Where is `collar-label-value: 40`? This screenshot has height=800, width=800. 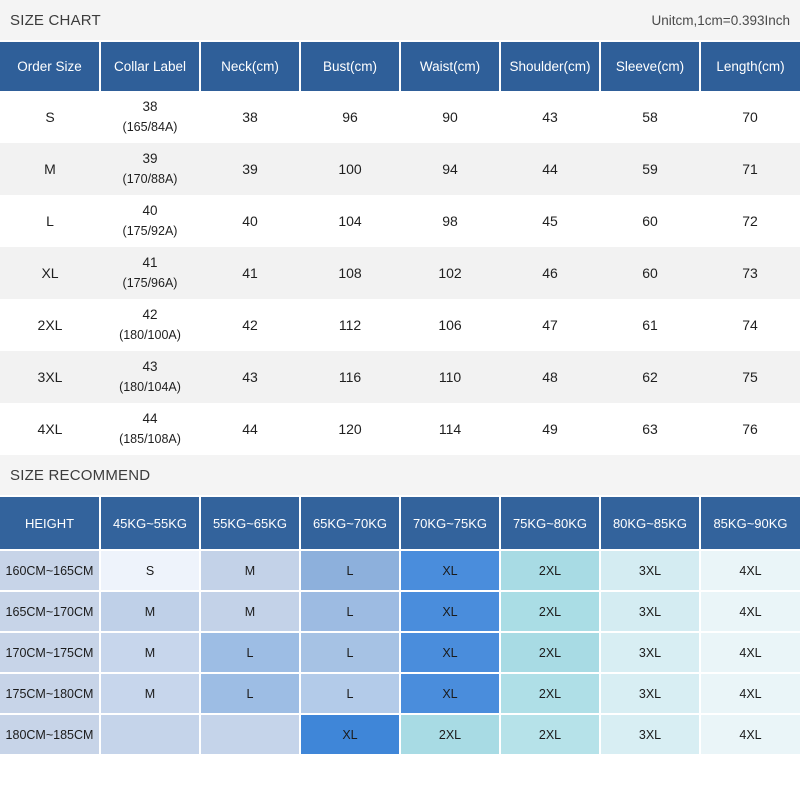
collar-label-value: 40 is located at coordinates (150, 210).